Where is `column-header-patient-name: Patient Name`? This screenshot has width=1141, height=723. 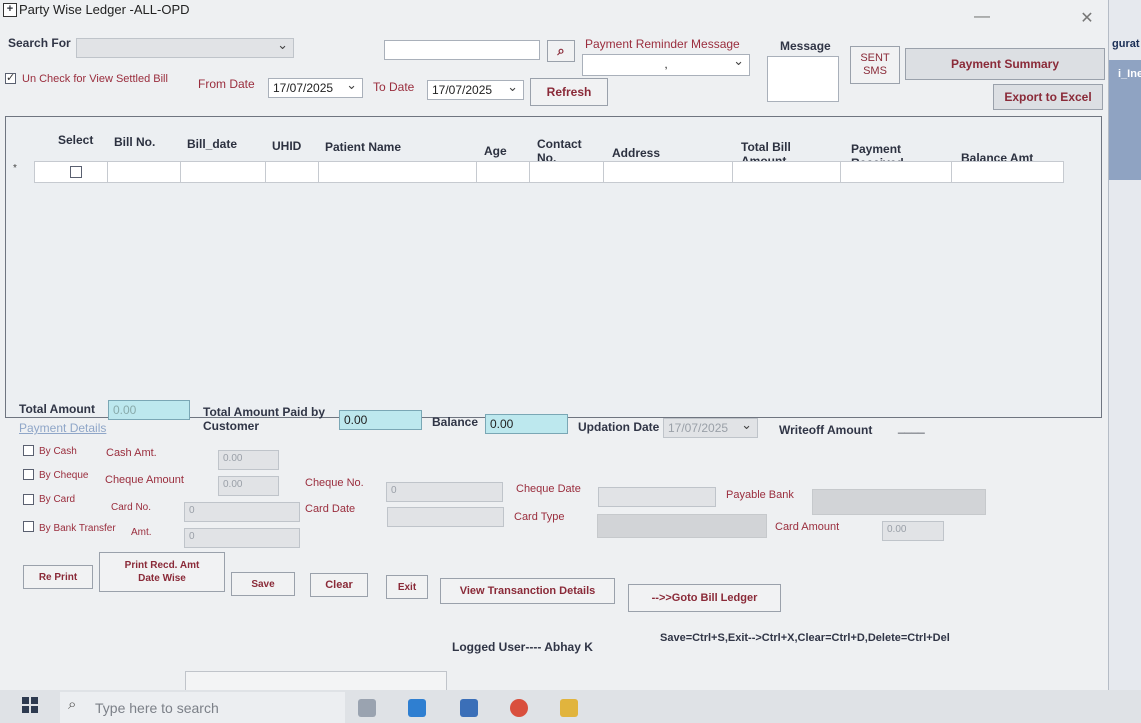 column-header-patient-name: Patient Name is located at coordinates (363, 147).